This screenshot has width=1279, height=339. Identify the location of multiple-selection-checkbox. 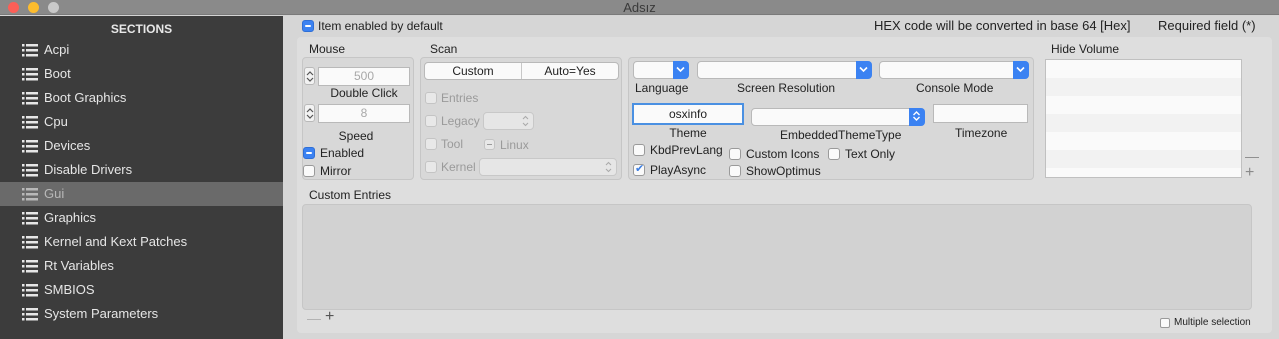
(1165, 323).